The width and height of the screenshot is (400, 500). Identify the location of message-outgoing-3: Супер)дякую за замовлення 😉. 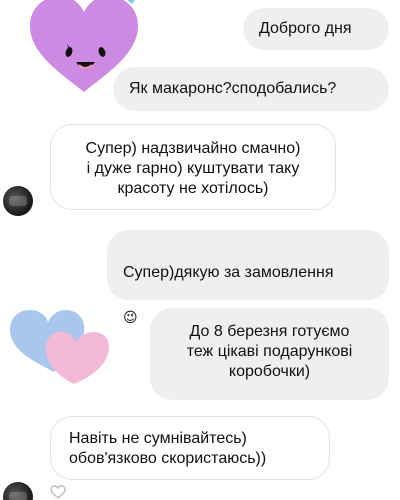
(248, 277).